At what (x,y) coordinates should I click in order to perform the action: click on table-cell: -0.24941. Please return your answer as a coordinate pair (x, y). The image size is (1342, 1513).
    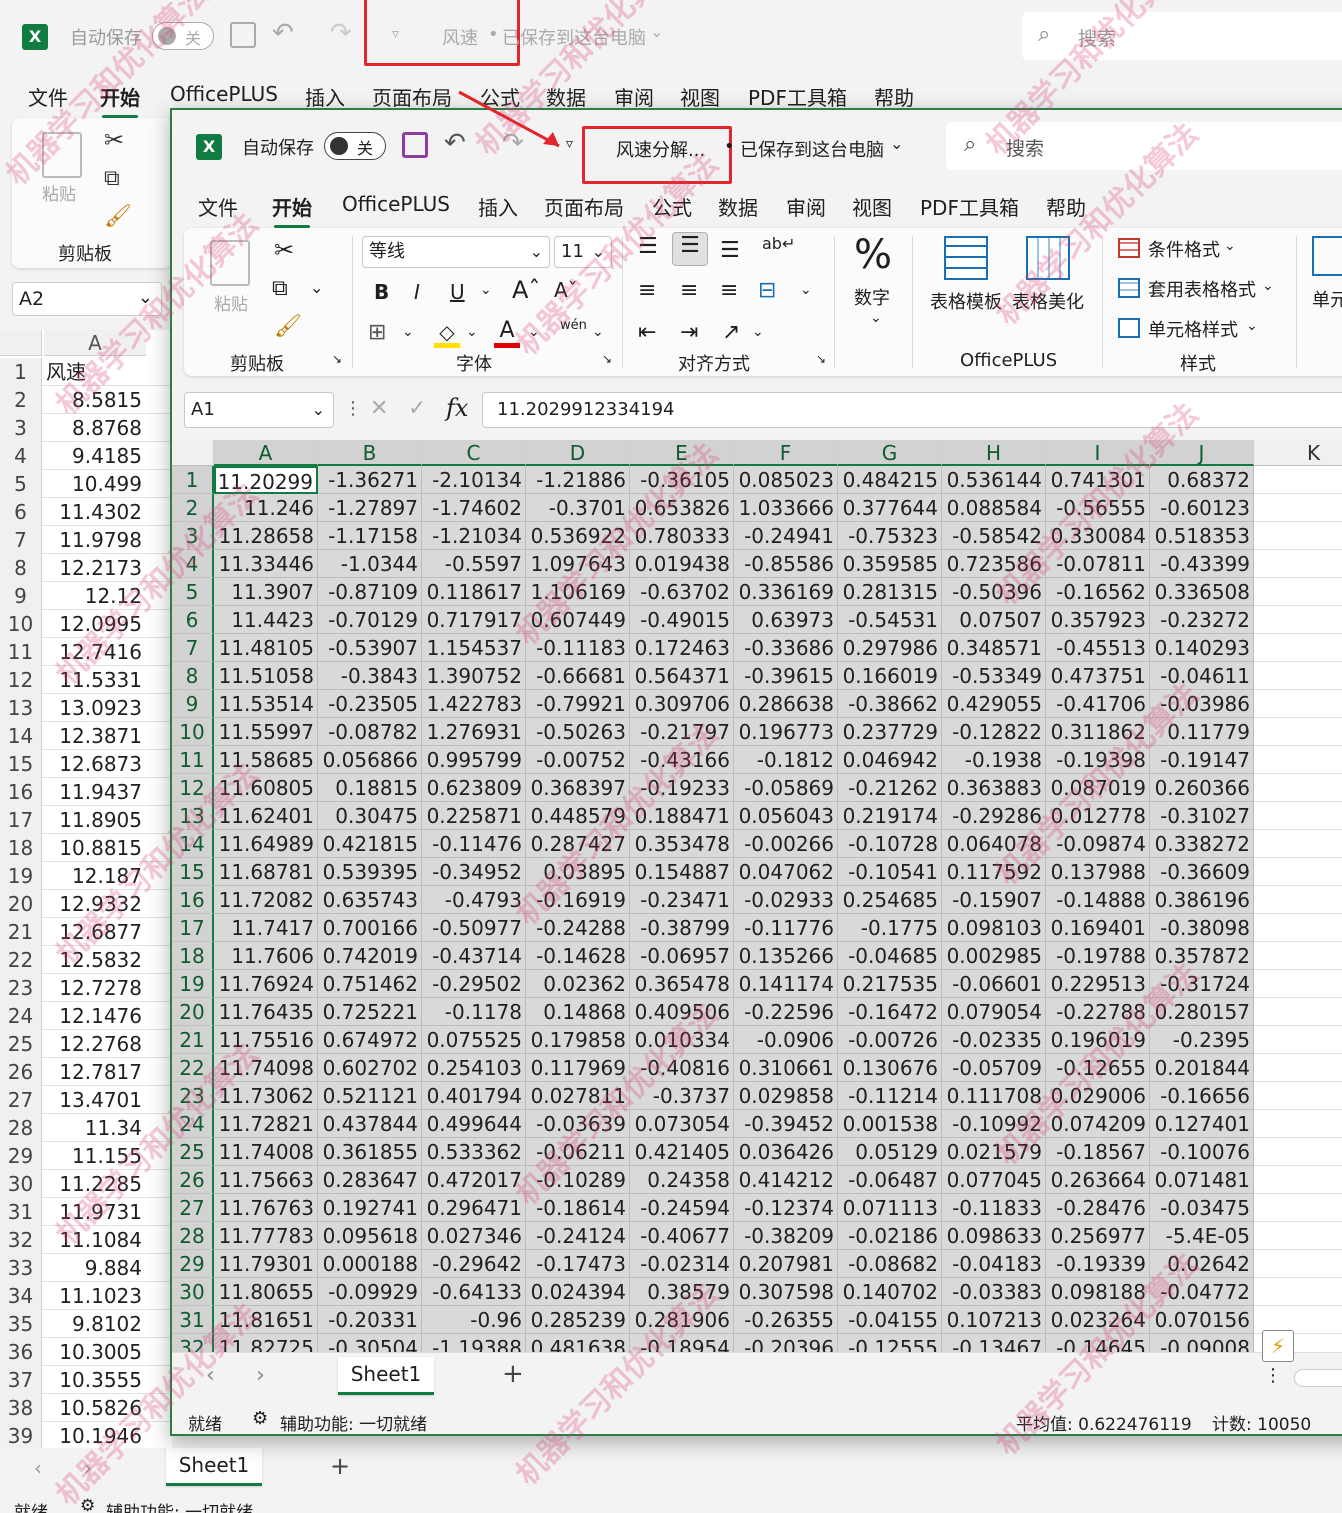
    Looking at the image, I should click on (786, 536).